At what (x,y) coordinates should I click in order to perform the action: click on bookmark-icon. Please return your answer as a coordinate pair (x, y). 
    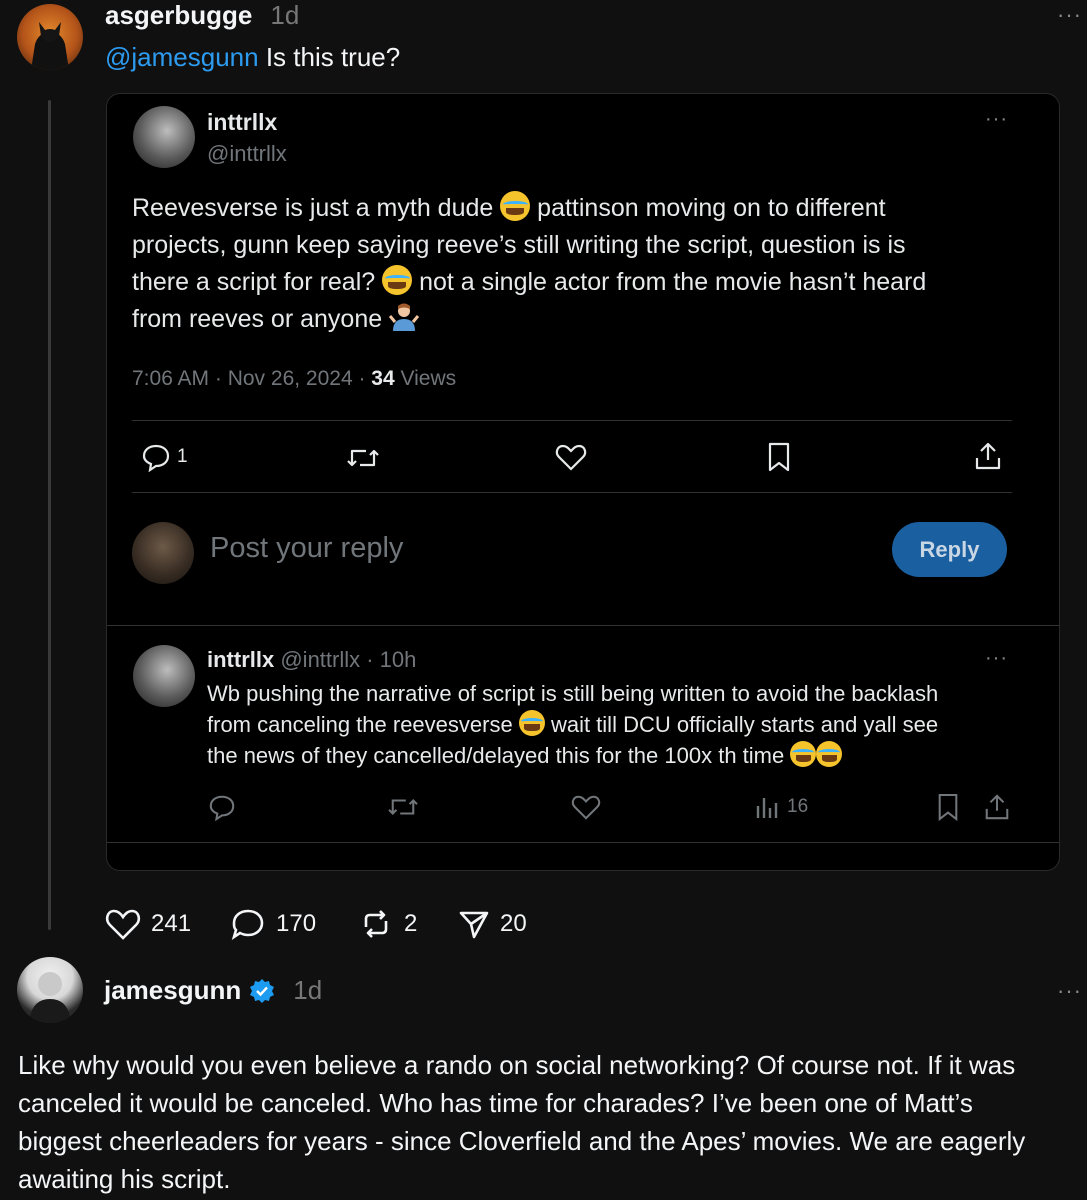
    Looking at the image, I should click on (779, 457).